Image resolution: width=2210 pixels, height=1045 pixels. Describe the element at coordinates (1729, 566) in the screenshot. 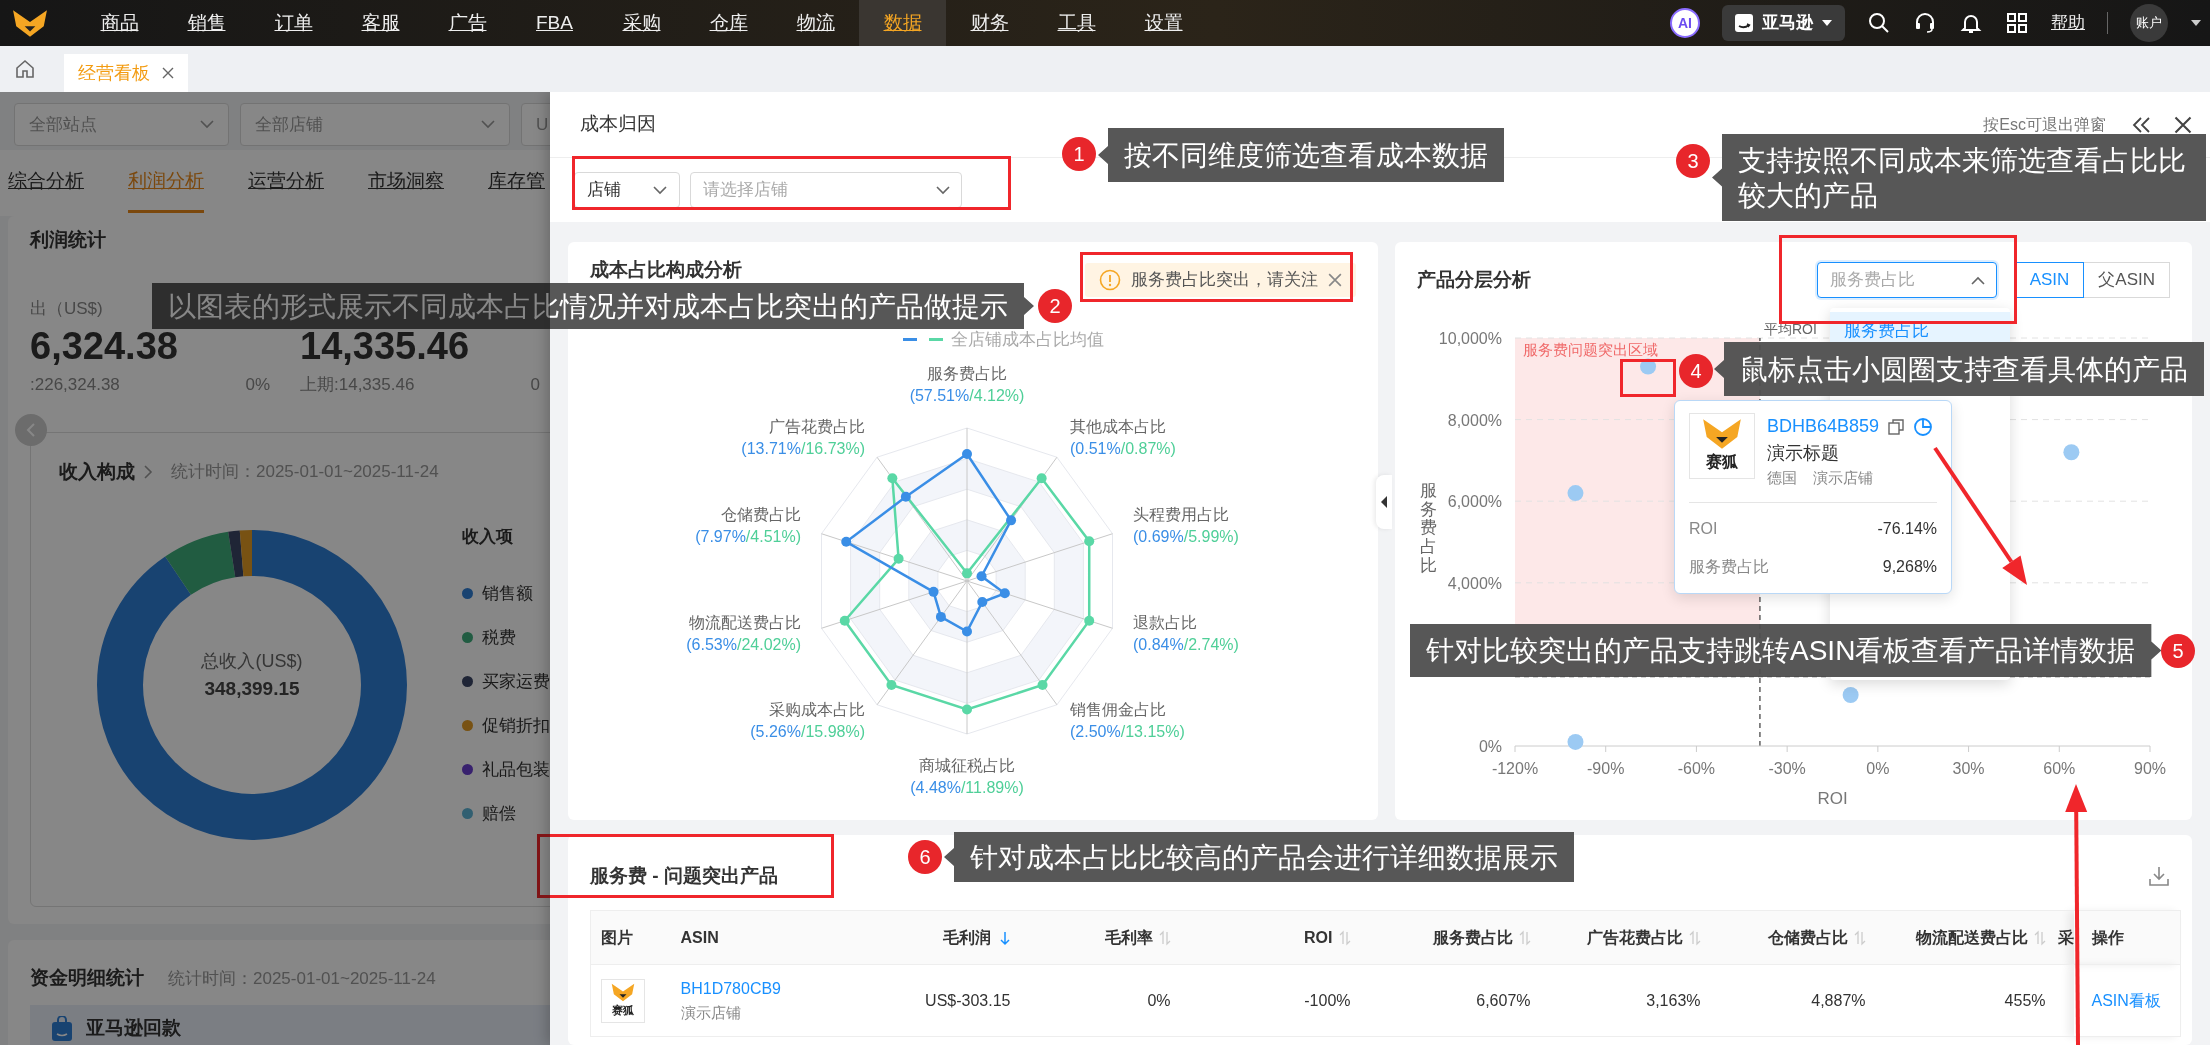

I see `metric-label: 服务费占比` at that location.